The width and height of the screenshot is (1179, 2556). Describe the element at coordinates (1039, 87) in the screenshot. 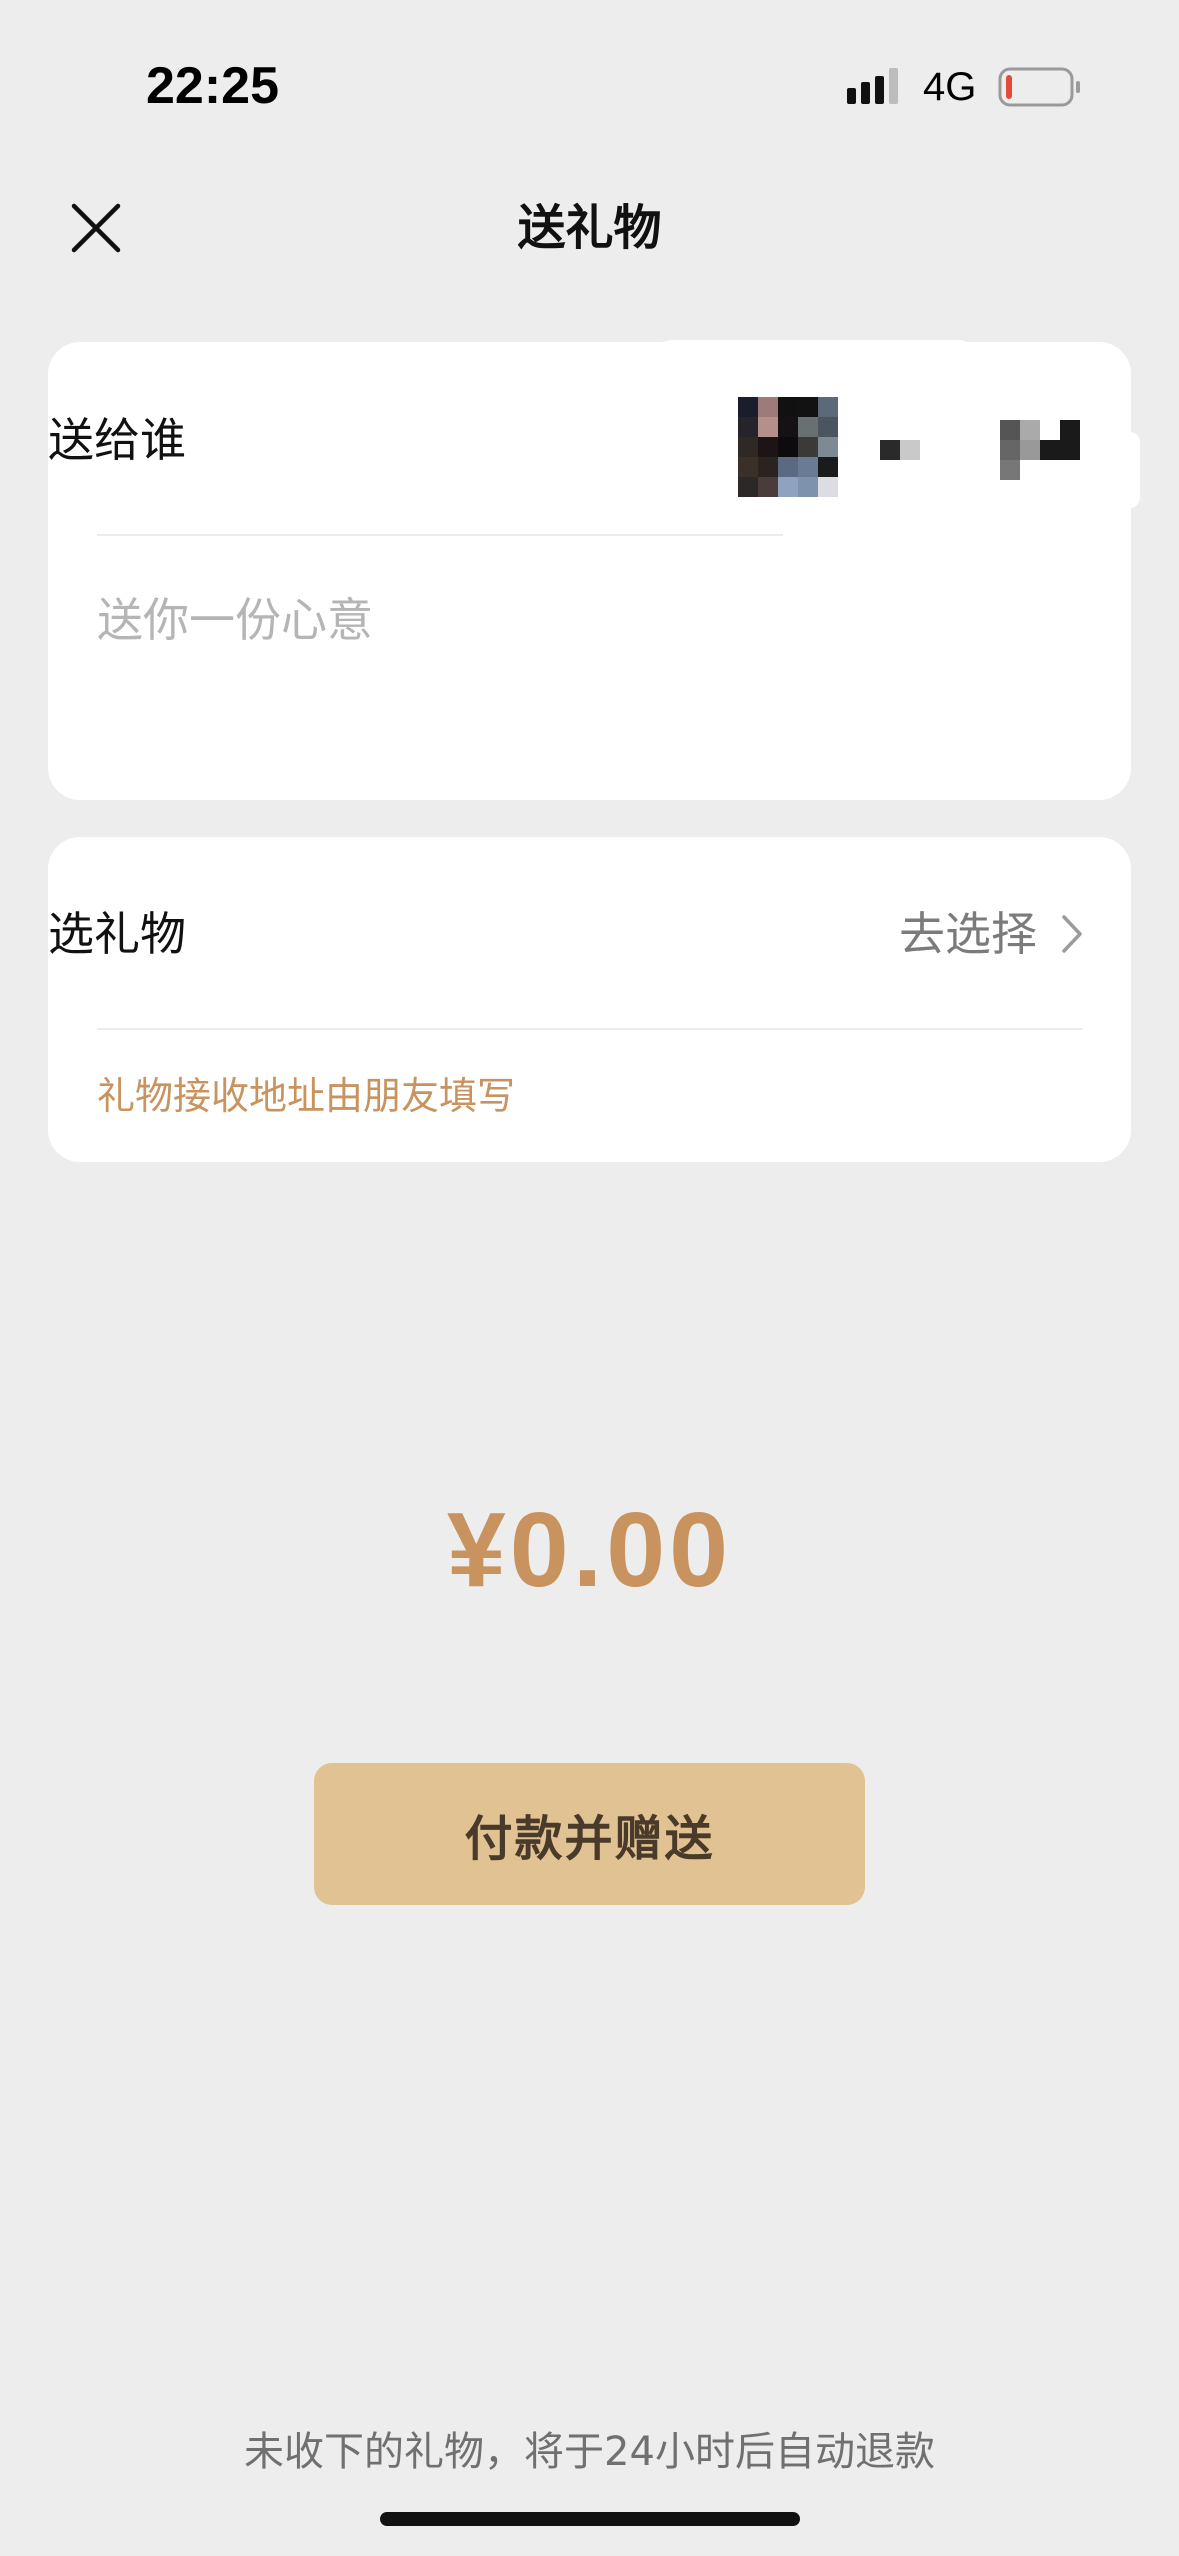

I see `battery-icon` at that location.